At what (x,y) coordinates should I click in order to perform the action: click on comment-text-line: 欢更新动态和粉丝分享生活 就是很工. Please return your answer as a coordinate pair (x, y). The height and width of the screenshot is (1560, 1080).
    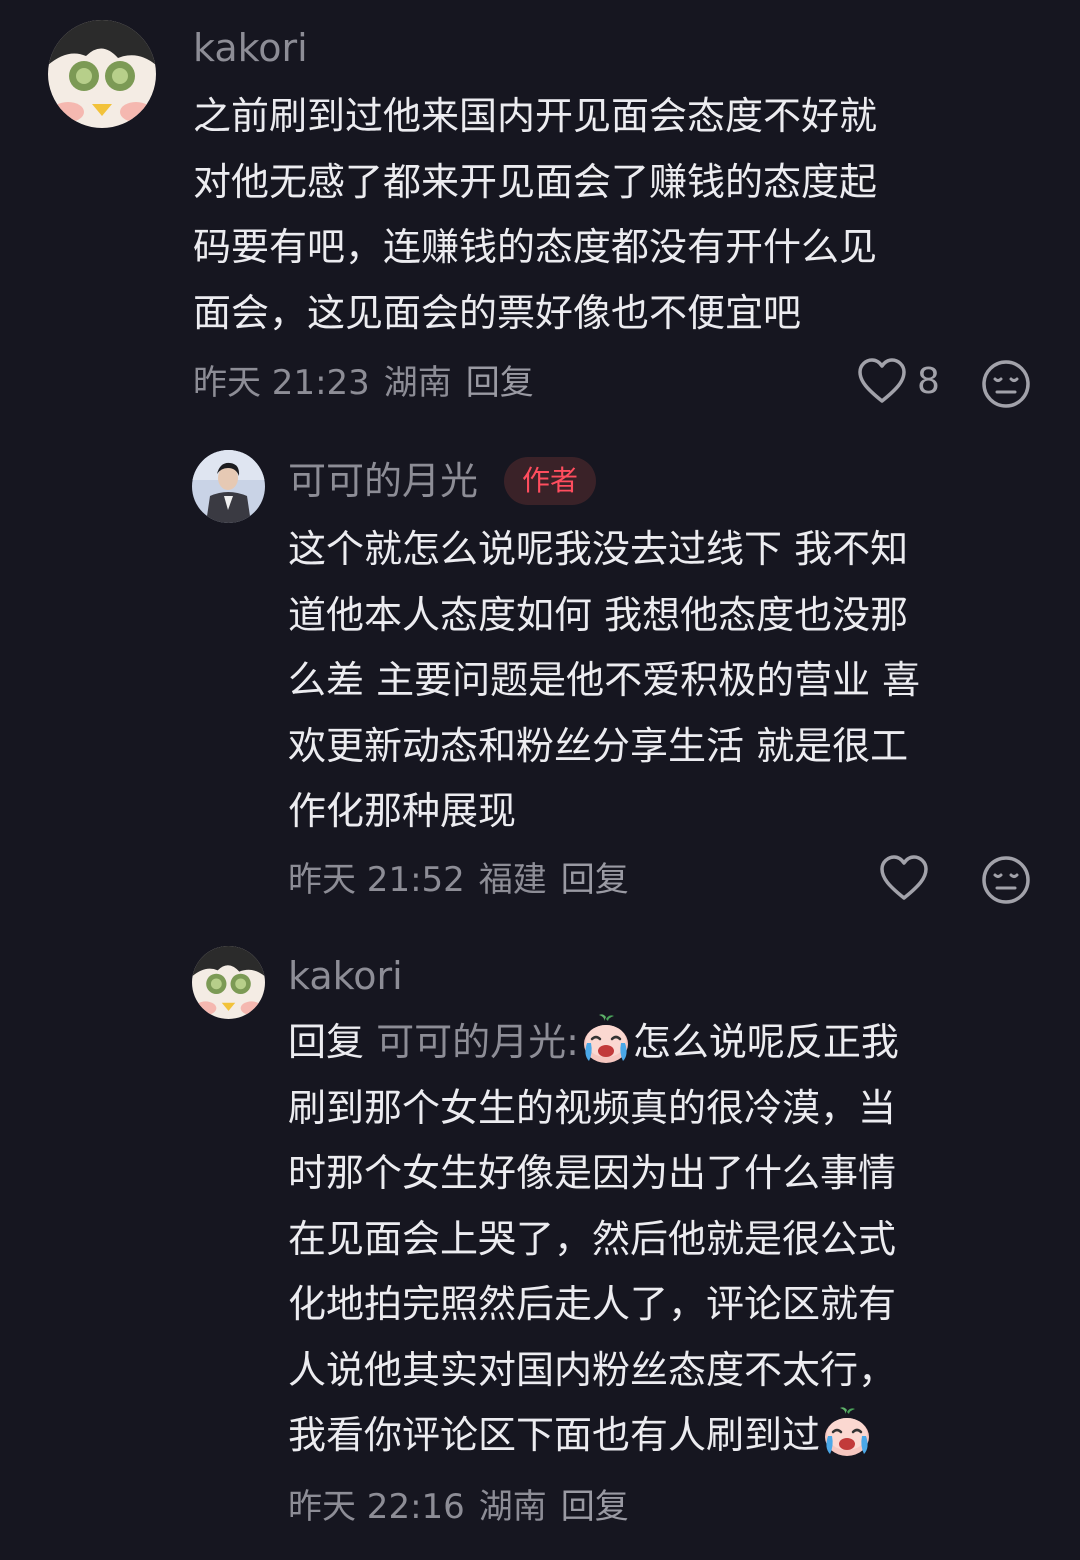
    Looking at the image, I should click on (598, 745).